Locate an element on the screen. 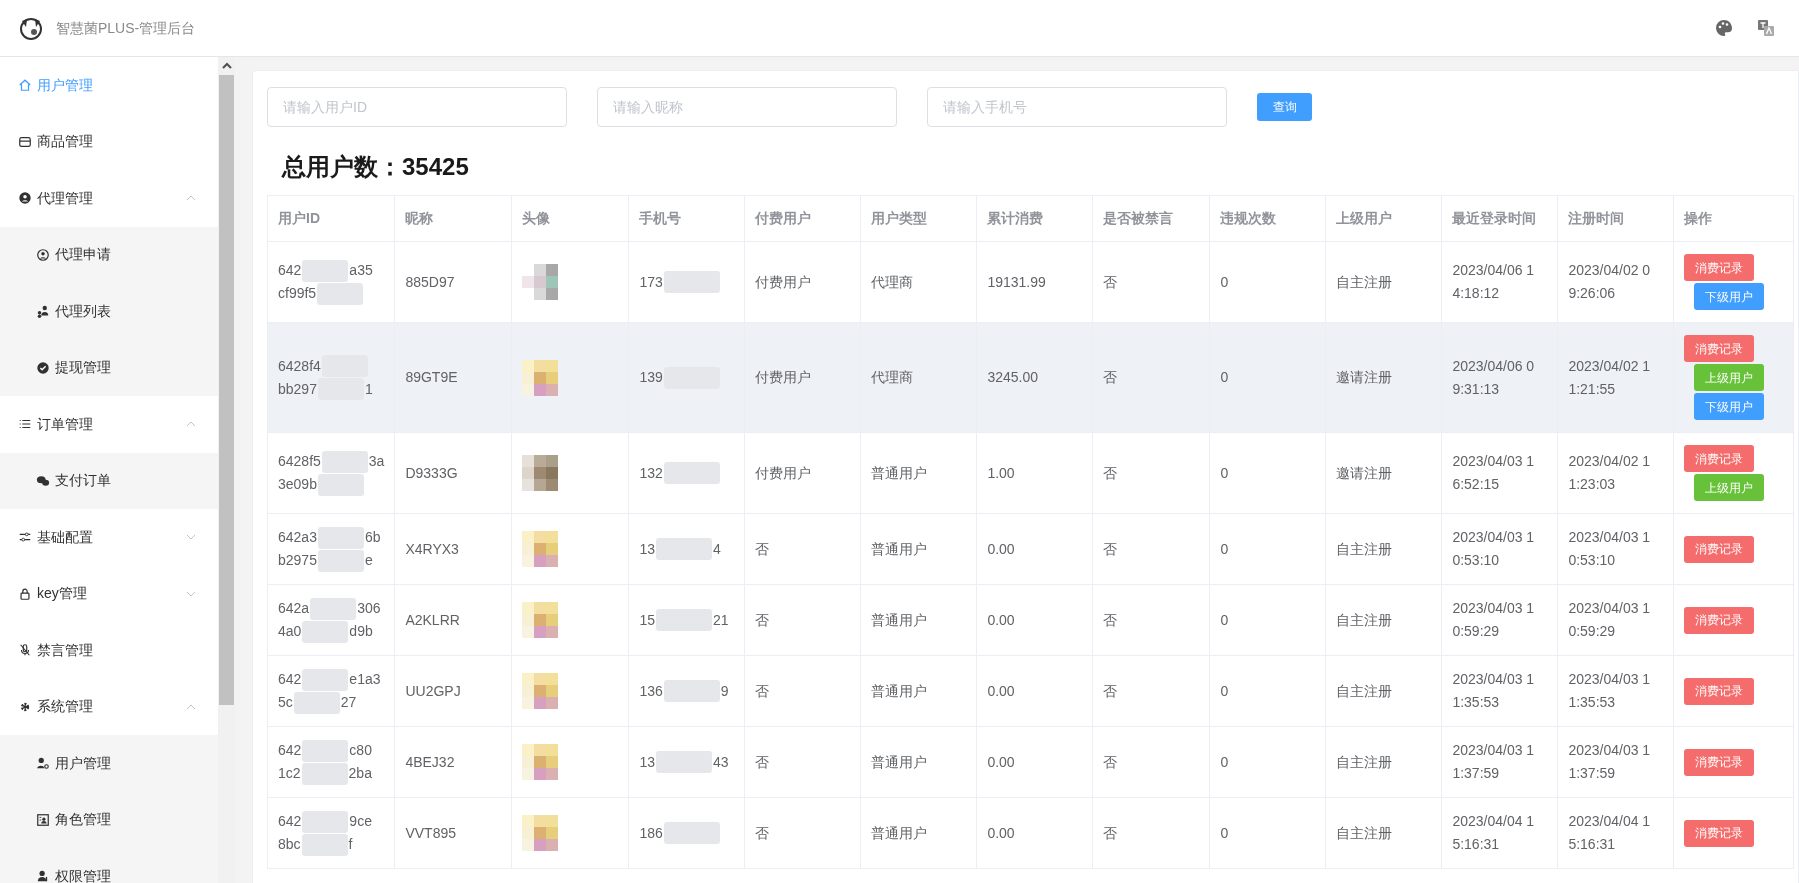  sidebar-item: 代理管理 is located at coordinates (109, 198).